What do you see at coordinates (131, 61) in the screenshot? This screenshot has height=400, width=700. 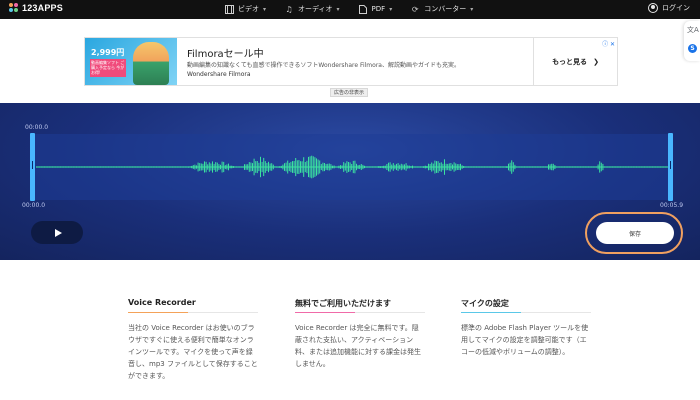 I see `ad-thumbnail: 2,999円 動画編集ソフト ご購入予定なら 今がお得!` at bounding box center [131, 61].